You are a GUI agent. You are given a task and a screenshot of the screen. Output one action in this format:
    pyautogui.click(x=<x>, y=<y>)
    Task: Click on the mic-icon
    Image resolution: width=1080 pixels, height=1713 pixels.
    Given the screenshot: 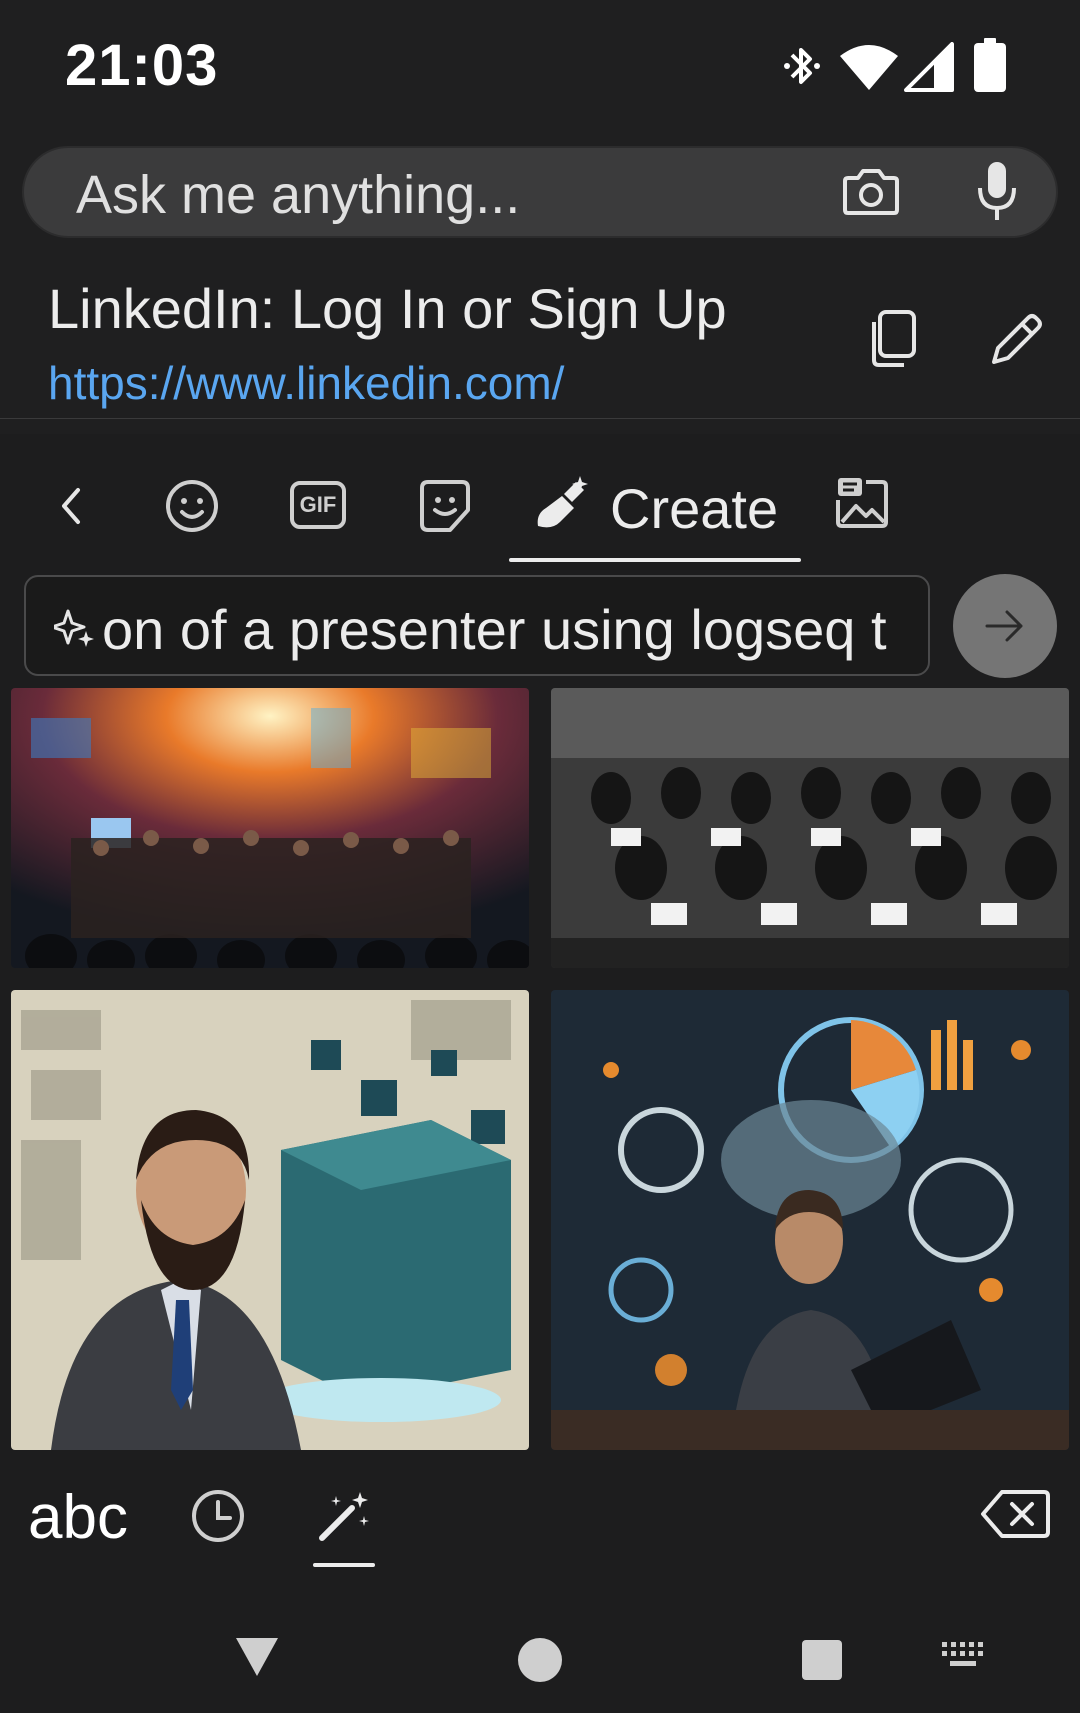 What is the action you would take?
    pyautogui.click(x=997, y=191)
    